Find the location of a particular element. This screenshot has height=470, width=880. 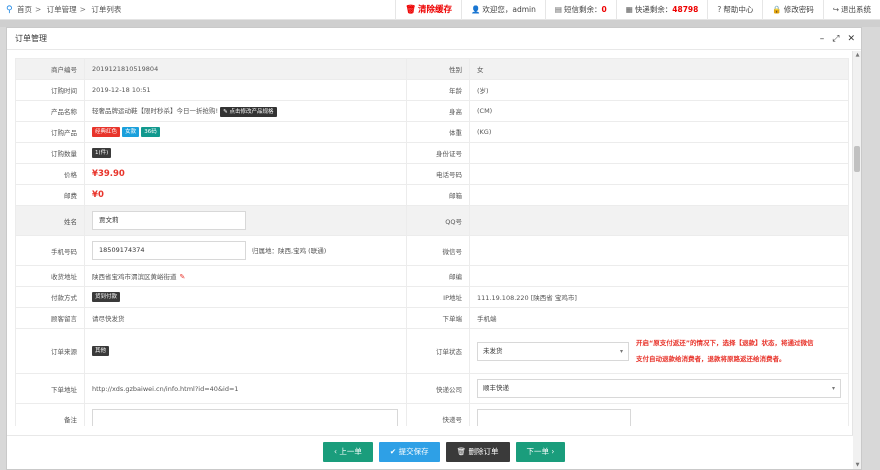

height-value: (CM) is located at coordinates (659, 111).